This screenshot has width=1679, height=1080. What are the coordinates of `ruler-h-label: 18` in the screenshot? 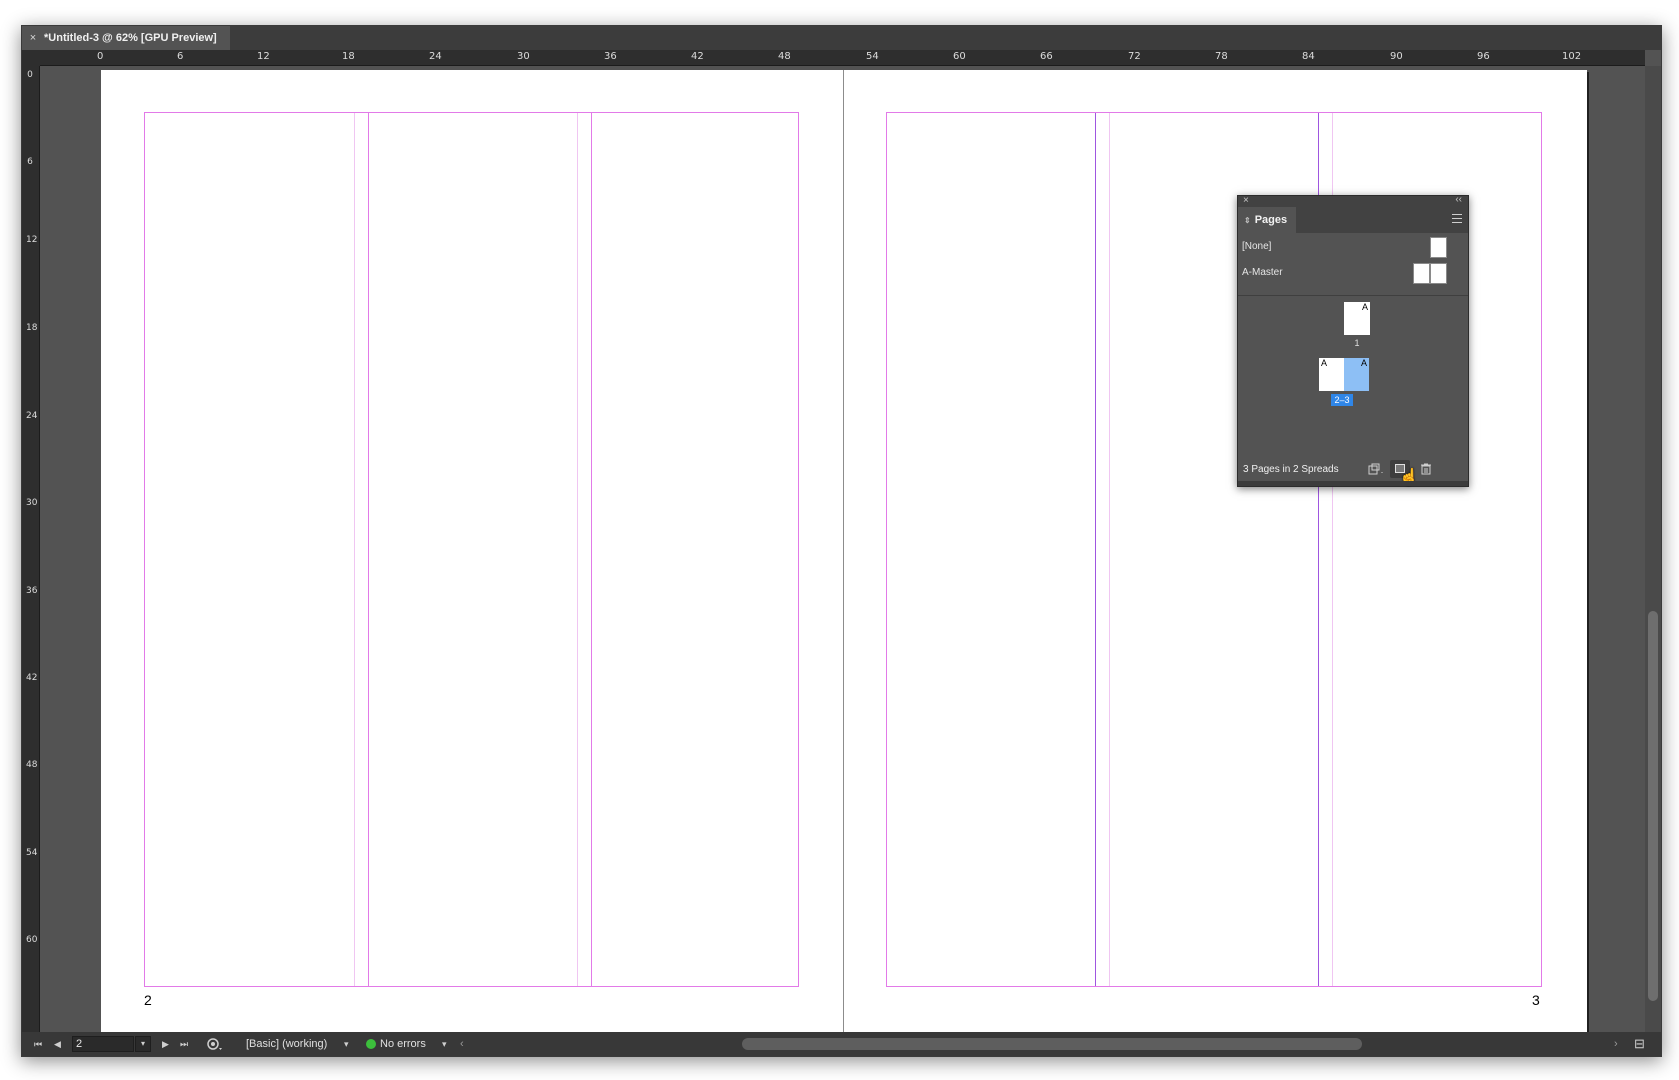 It's located at (348, 56).